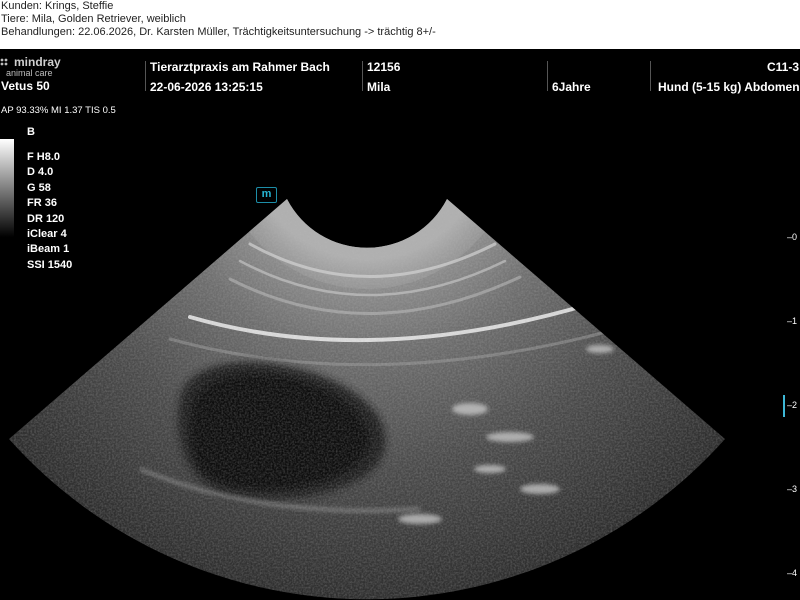  I want to click on customer-line: Kunden: Krings, Steffie, so click(57, 6).